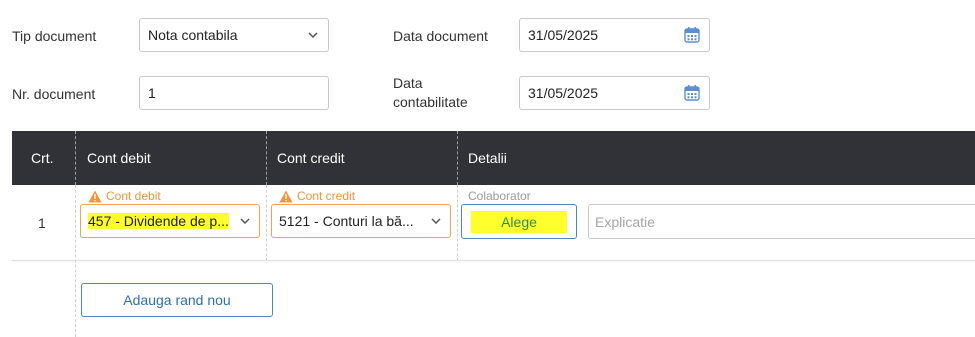 The height and width of the screenshot is (337, 975). I want to click on cont-credit-hint: Cont credit, so click(317, 196).